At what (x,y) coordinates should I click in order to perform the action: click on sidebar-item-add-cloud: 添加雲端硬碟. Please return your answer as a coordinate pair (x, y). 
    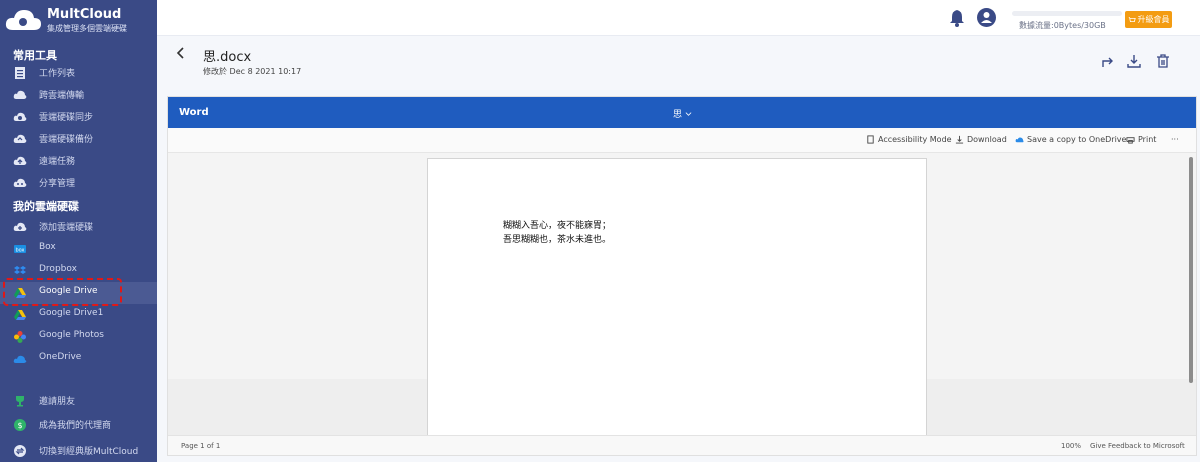
    Looking at the image, I should click on (78, 227).